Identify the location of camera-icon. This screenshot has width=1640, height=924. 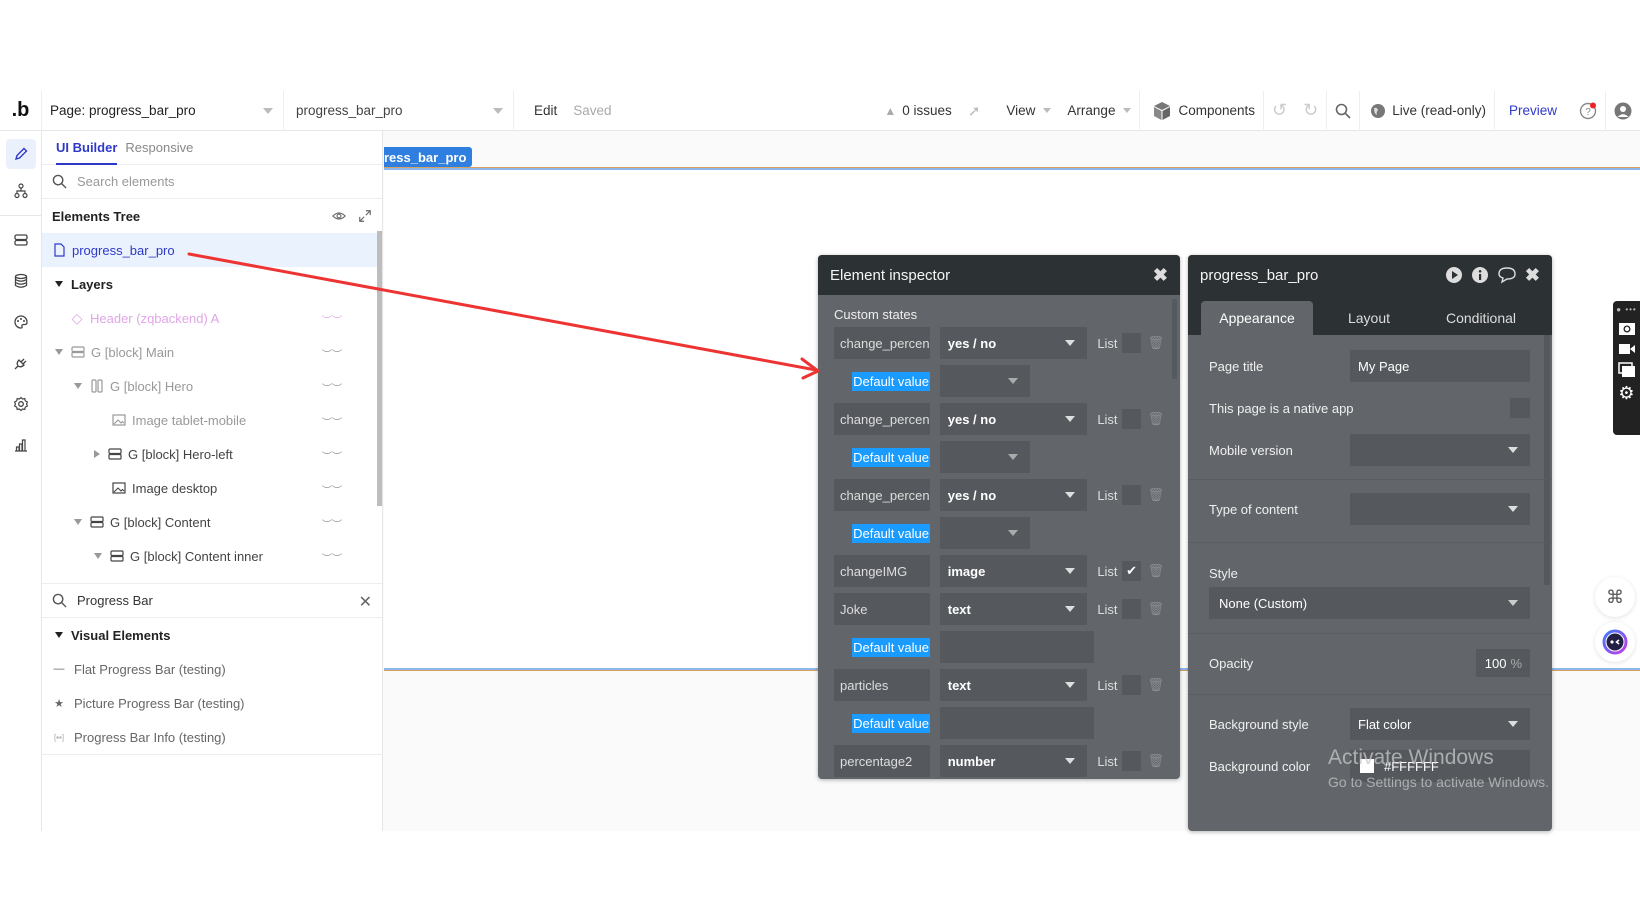
(1627, 328).